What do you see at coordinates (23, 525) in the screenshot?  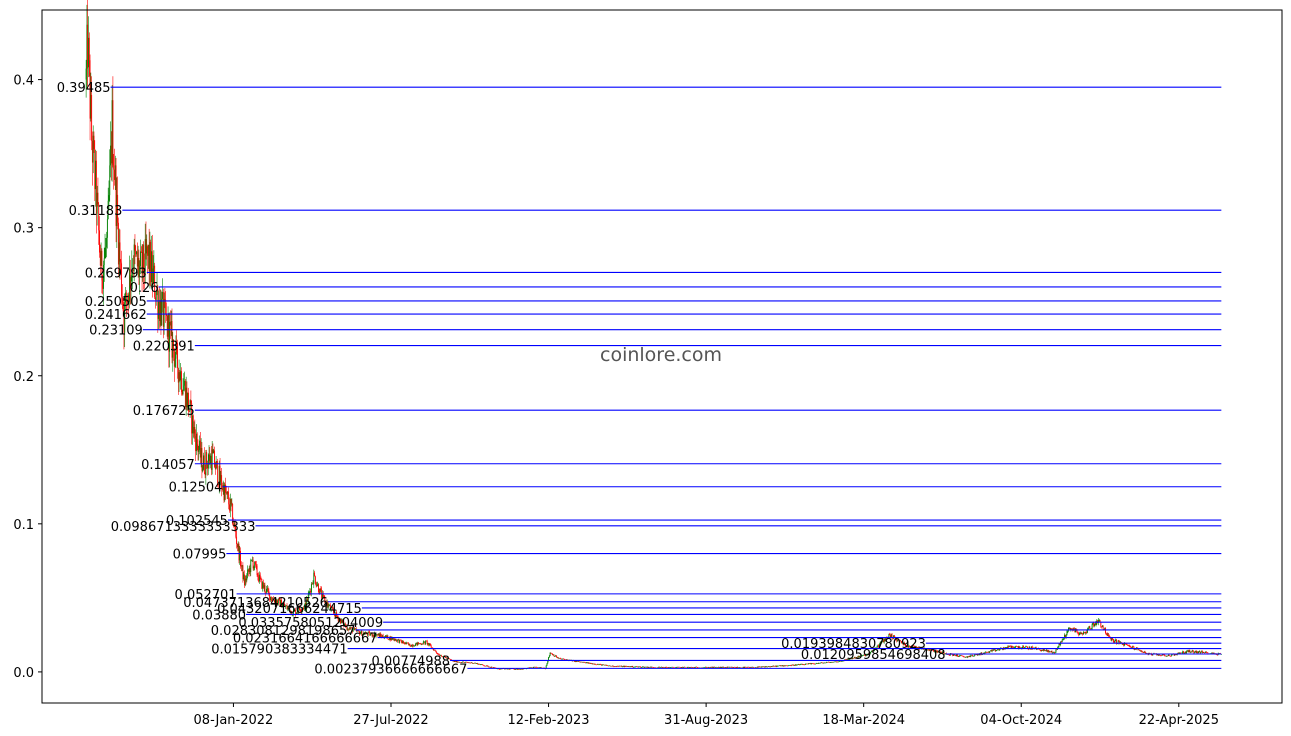 I see `y-tick-label: 0.1` at bounding box center [23, 525].